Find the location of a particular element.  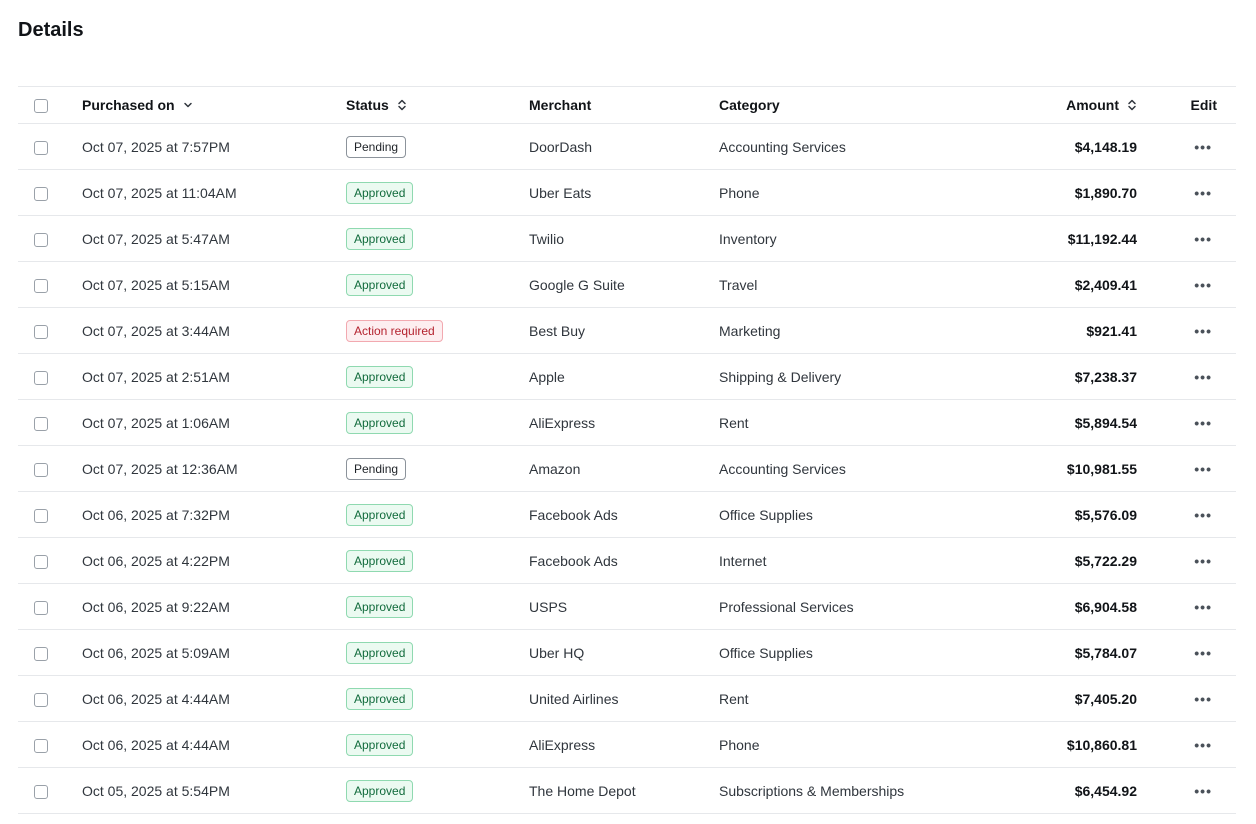

column-label-merchant: Merchant is located at coordinates (560, 105).